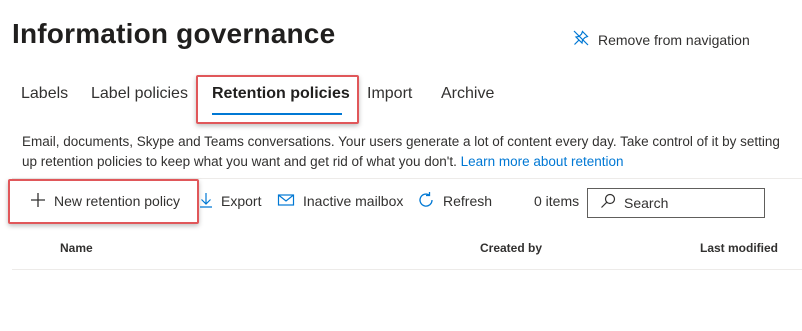  Describe the element at coordinates (286, 201) in the screenshot. I see `mail-icon` at that location.